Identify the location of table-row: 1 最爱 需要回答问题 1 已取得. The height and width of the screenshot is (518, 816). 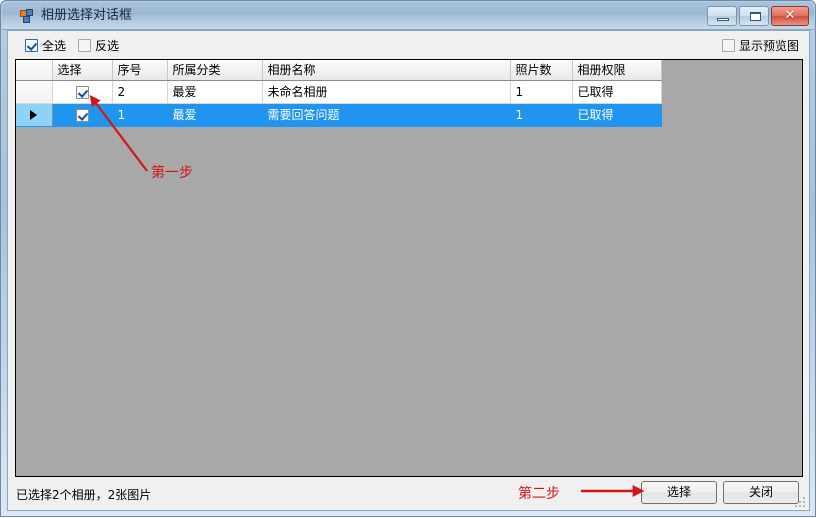
(339, 115).